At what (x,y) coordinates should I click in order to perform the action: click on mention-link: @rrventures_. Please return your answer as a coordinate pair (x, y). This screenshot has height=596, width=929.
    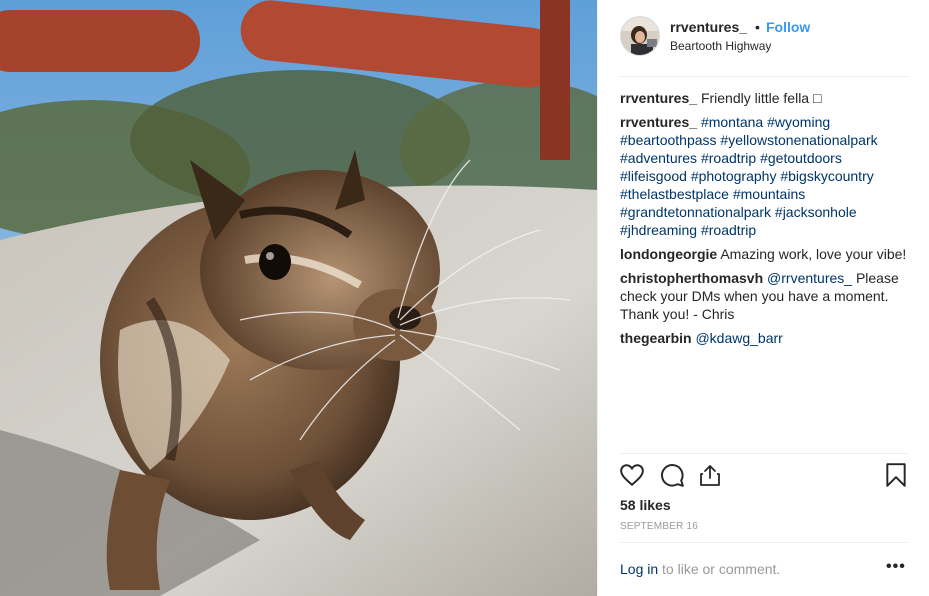
    Looking at the image, I should click on (809, 278).